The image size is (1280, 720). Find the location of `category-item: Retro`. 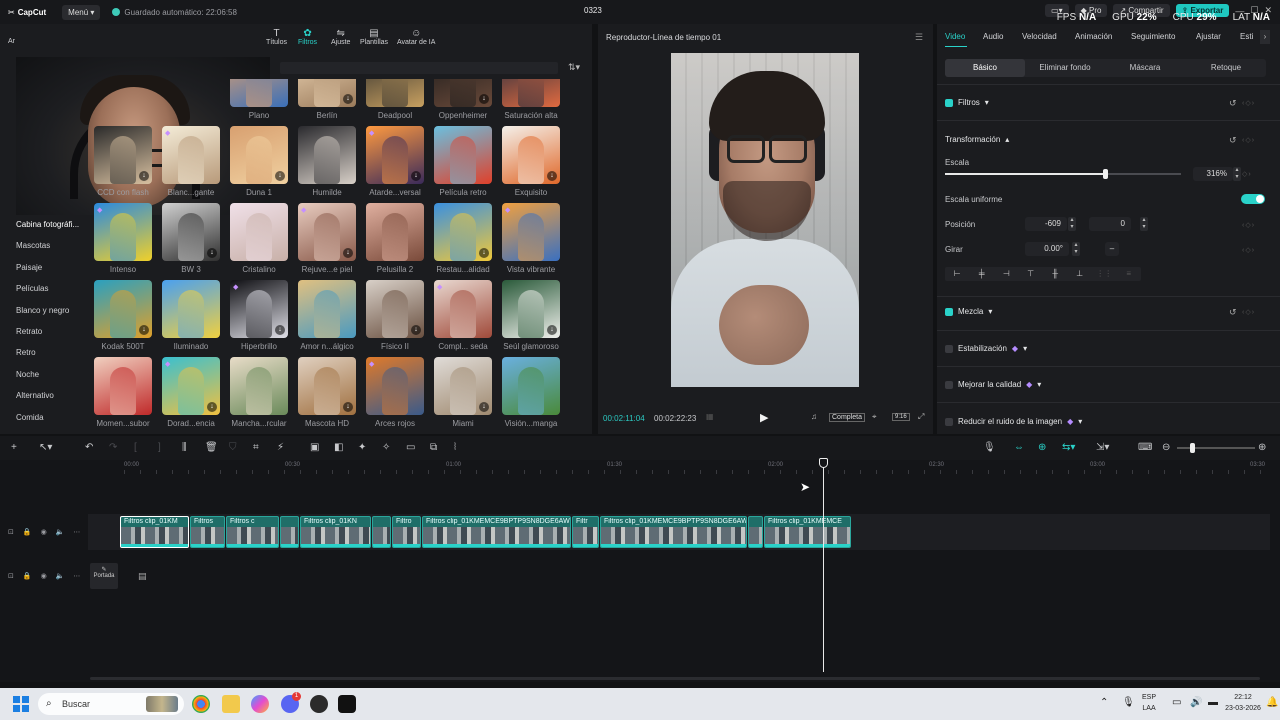

category-item: Retro is located at coordinates (46, 352).